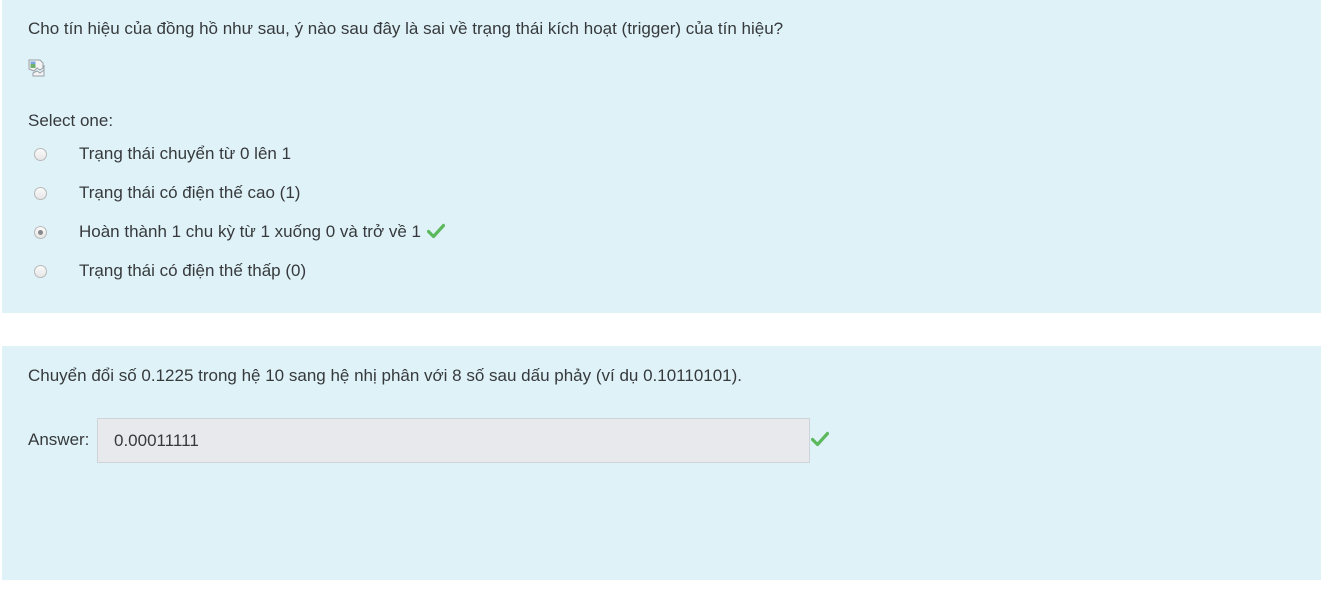 This screenshot has width=1335, height=597. I want to click on option-4: Trạng thái có điện thế thấp (0), so click(170, 271).